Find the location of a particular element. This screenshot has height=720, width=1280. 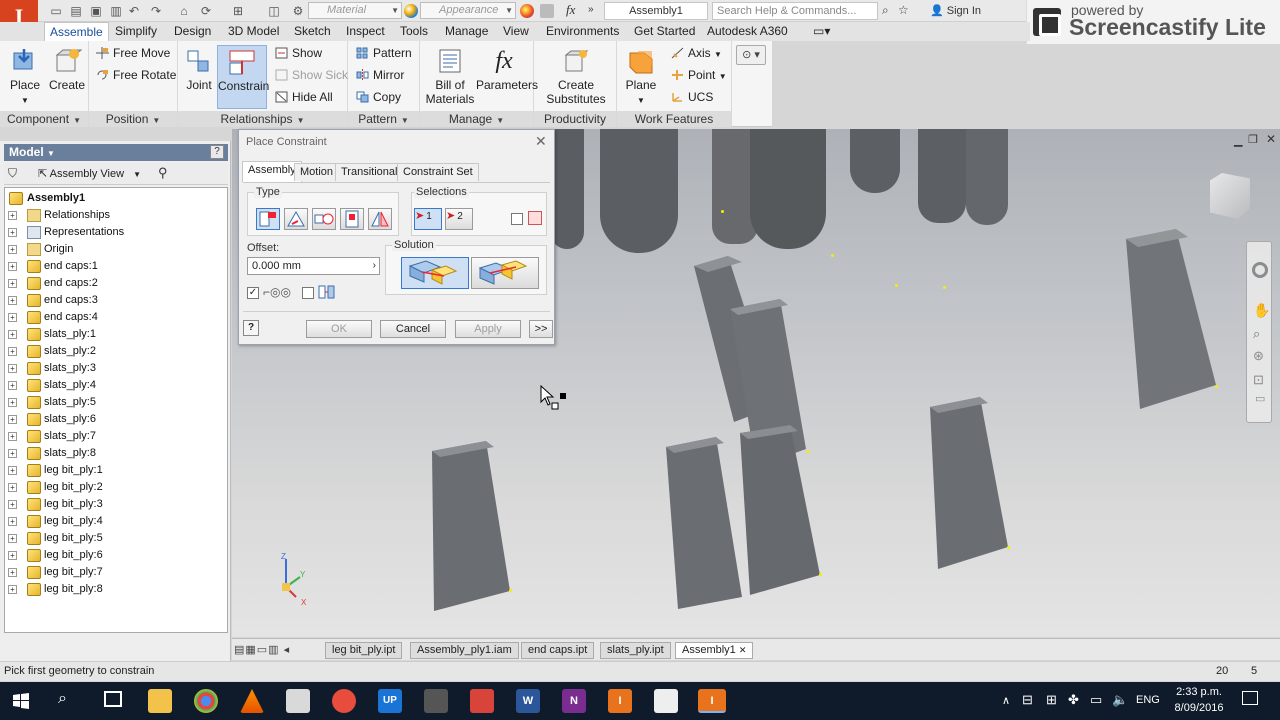

steering-wheel-icon is located at coordinates (1260, 270).